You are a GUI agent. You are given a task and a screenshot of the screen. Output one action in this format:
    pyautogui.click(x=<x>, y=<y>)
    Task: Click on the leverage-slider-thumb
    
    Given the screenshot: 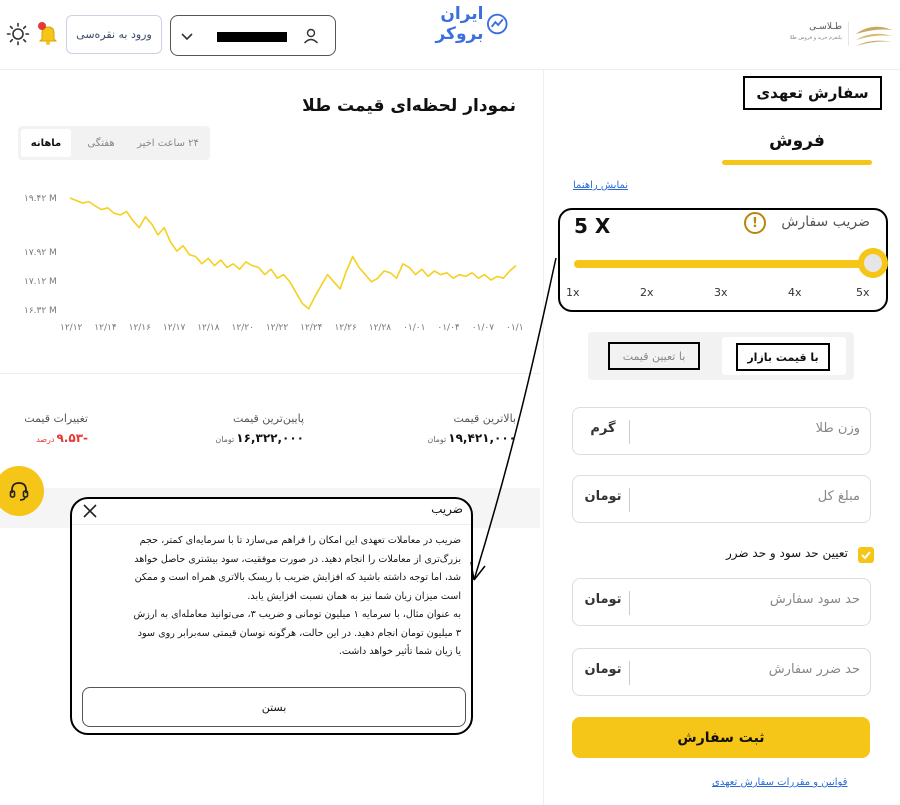 What is the action you would take?
    pyautogui.click(x=873, y=263)
    